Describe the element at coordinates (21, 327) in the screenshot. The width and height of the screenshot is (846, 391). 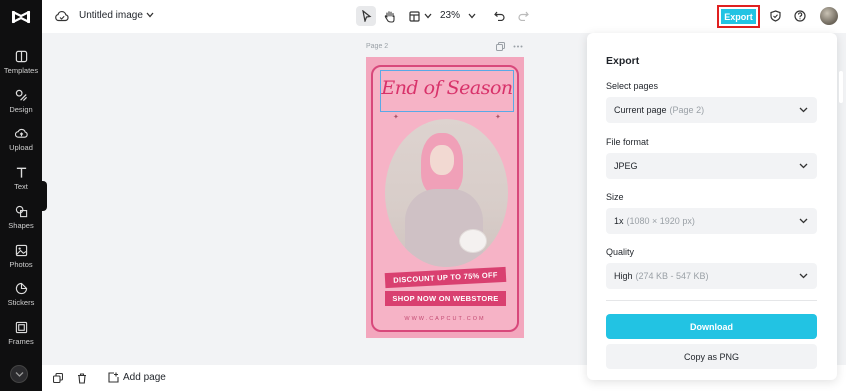
I see `frames-icon` at that location.